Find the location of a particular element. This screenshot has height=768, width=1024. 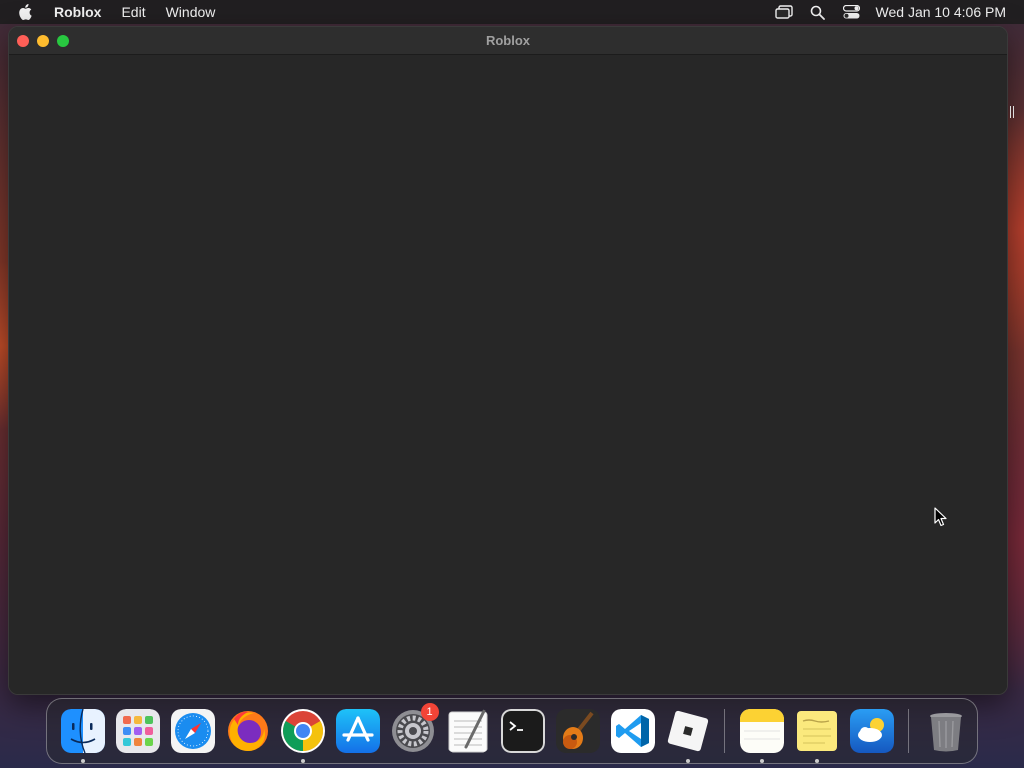

apple-menu-icon is located at coordinates (26, 12).